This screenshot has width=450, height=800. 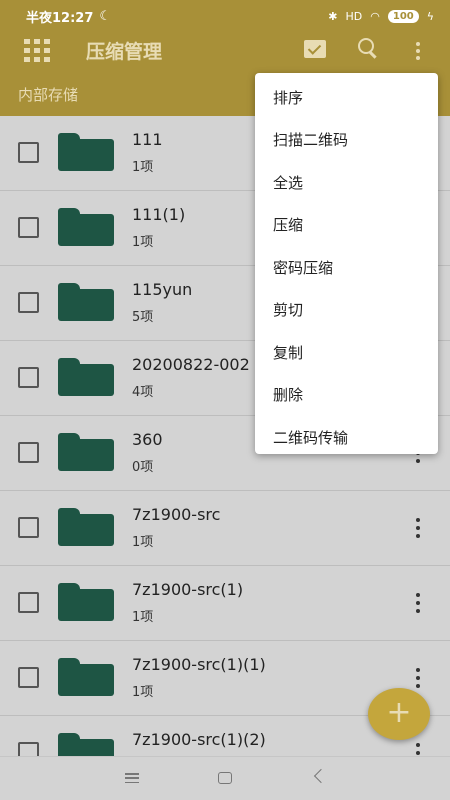 What do you see at coordinates (315, 49) in the screenshot?
I see `select-check-icon` at bounding box center [315, 49].